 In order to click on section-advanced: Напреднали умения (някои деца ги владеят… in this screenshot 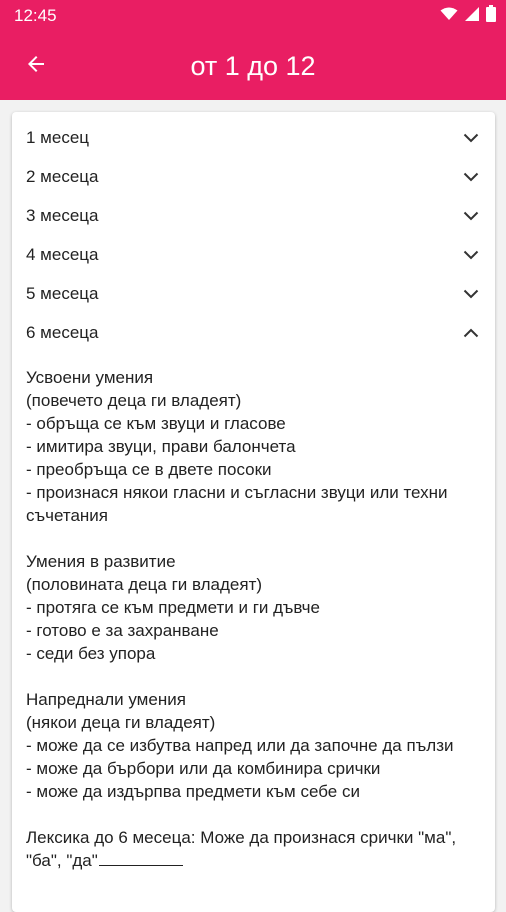, I will do `click(253, 745)`.